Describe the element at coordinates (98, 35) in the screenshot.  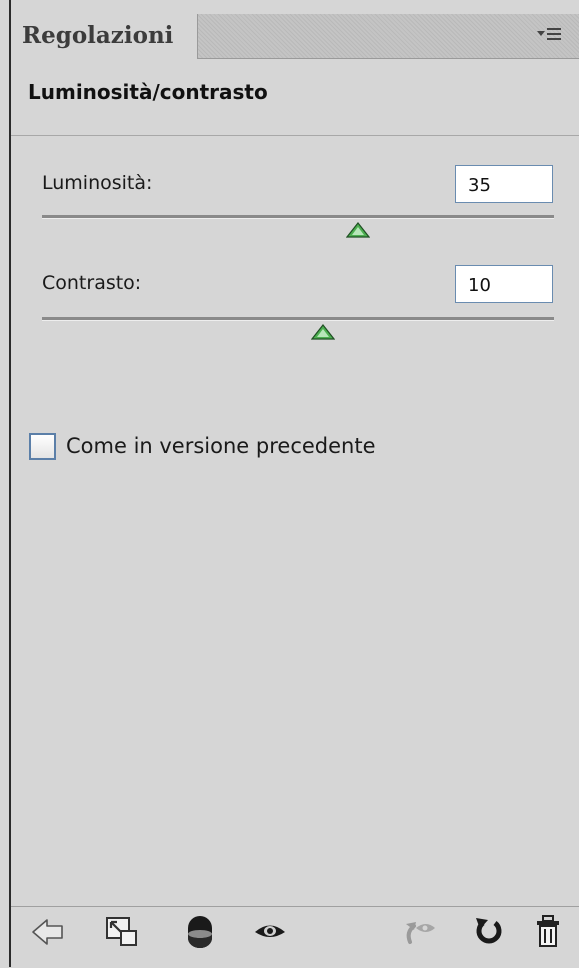
I see `tab-label: Regolazioni` at that location.